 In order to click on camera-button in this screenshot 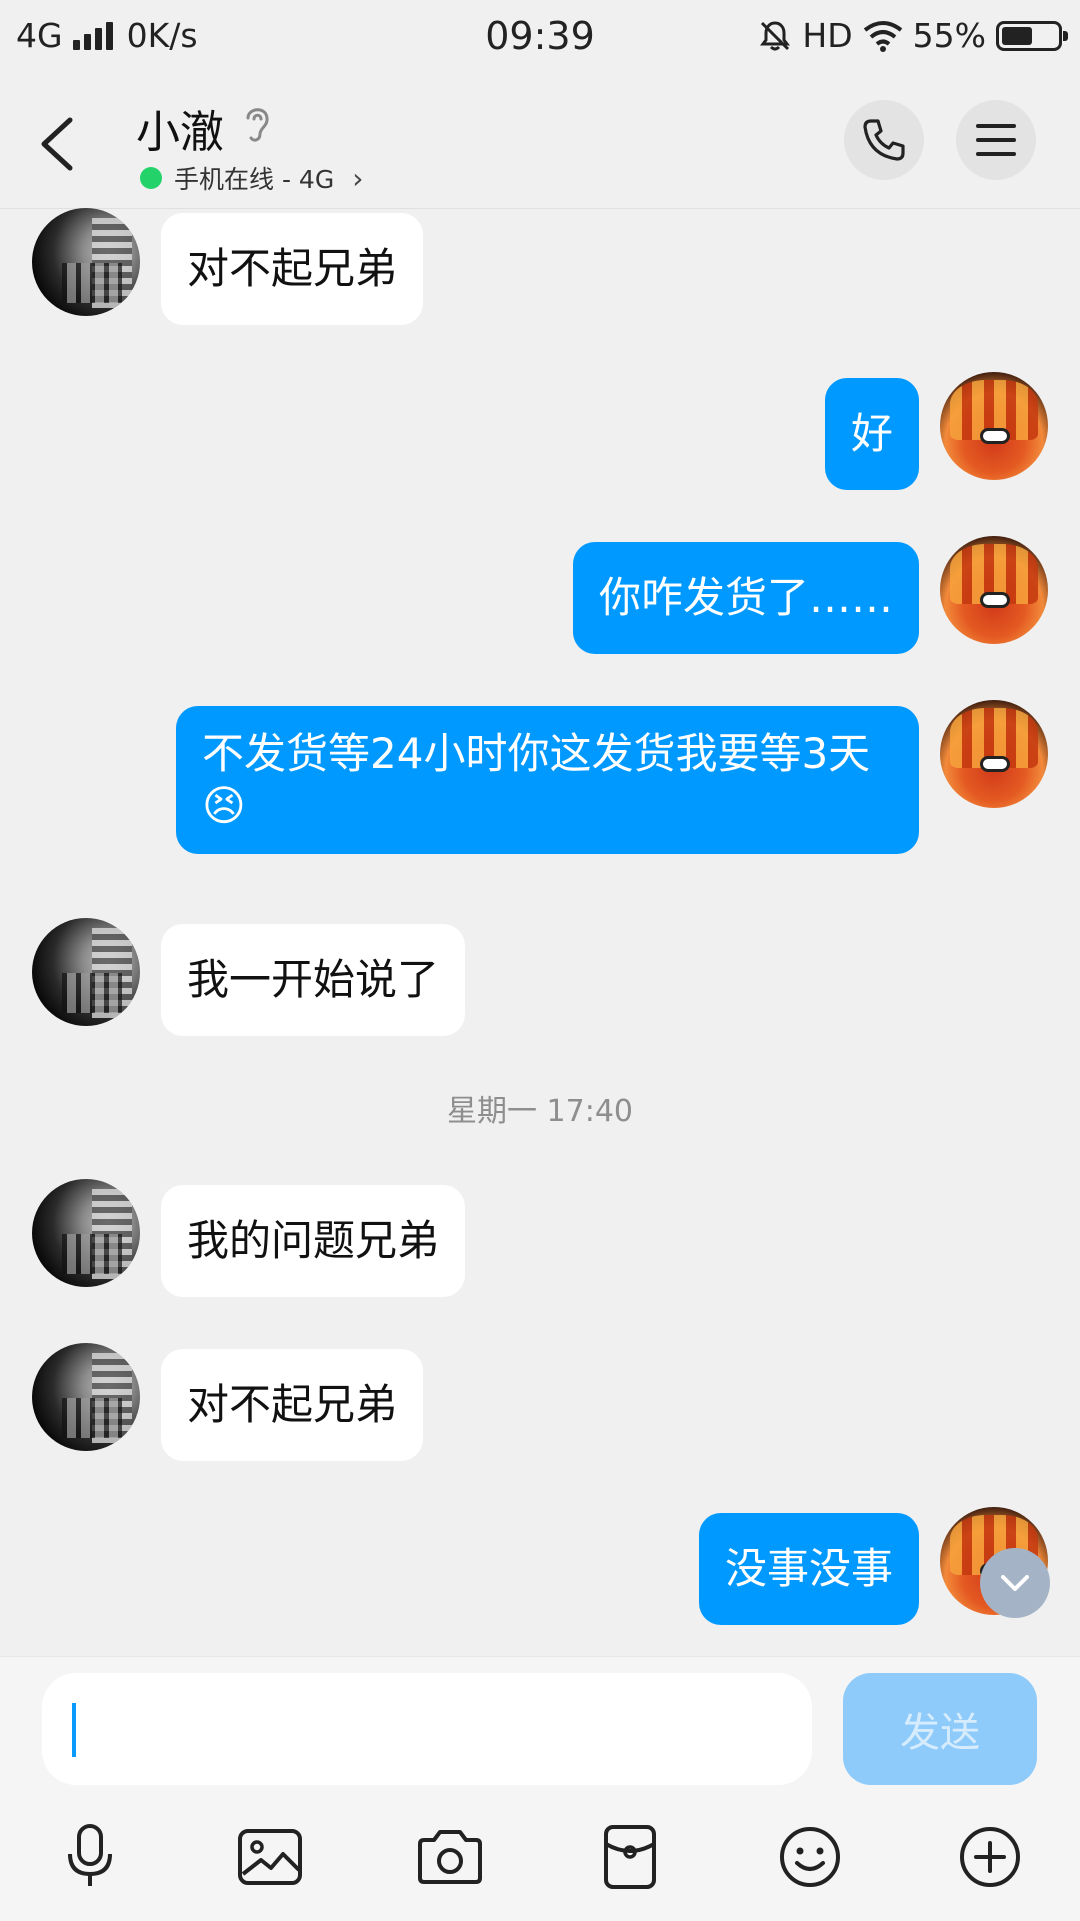, I will do `click(450, 1857)`.